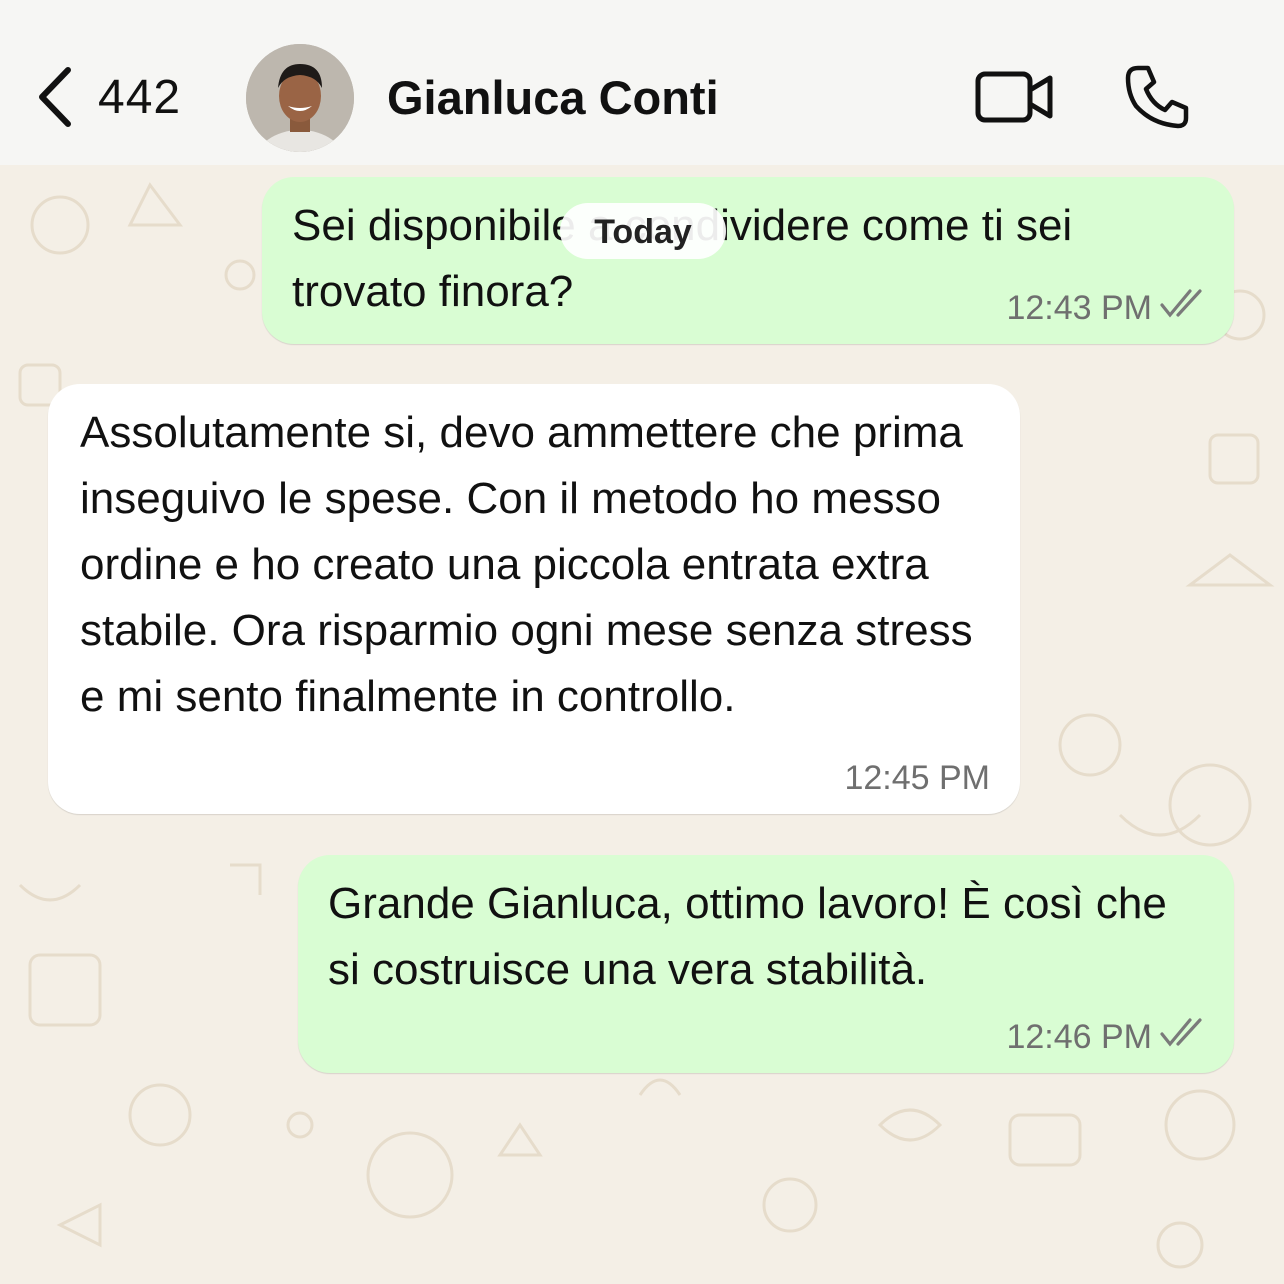 The width and height of the screenshot is (1284, 1284). Describe the element at coordinates (300, 98) in the screenshot. I see `avatar` at that location.